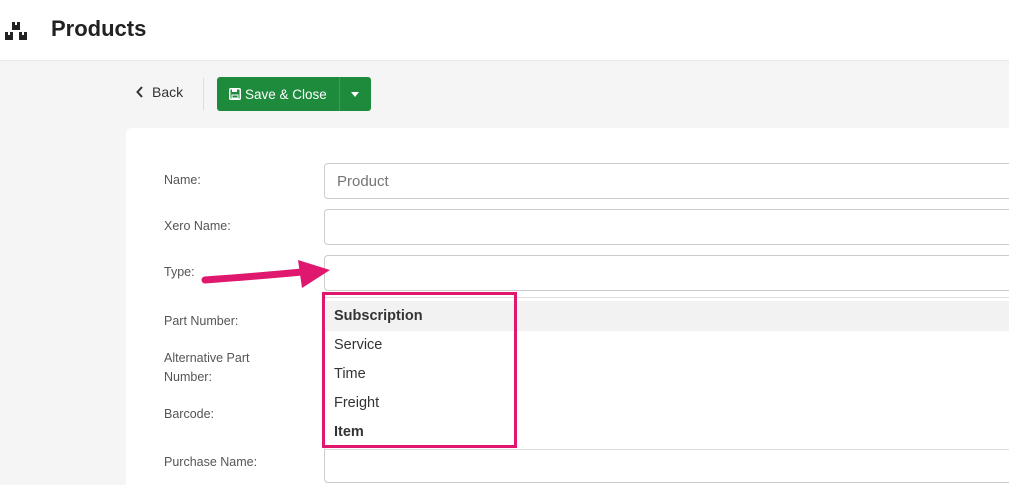 Image resolution: width=1009 pixels, height=485 pixels. Describe the element at coordinates (203, 94) in the screenshot. I see `toolbar-divider` at that location.